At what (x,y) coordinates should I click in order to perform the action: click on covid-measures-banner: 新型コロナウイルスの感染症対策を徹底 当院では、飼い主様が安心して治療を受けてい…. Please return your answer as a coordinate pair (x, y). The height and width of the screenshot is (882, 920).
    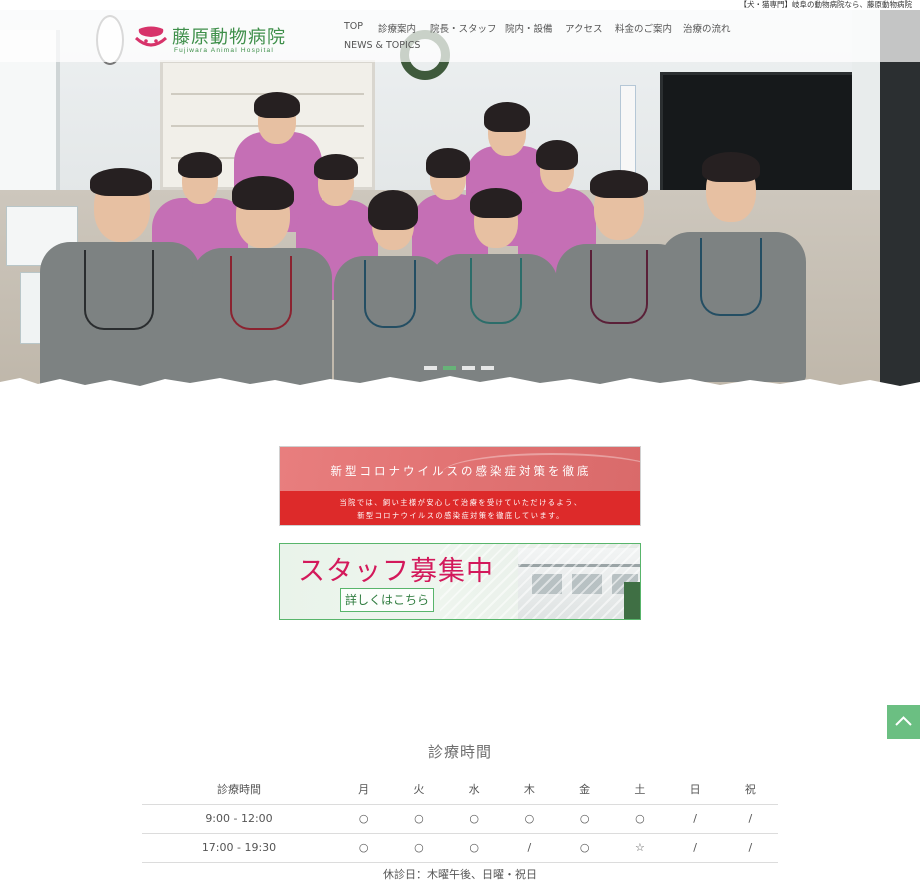
    Looking at the image, I should click on (460, 486).